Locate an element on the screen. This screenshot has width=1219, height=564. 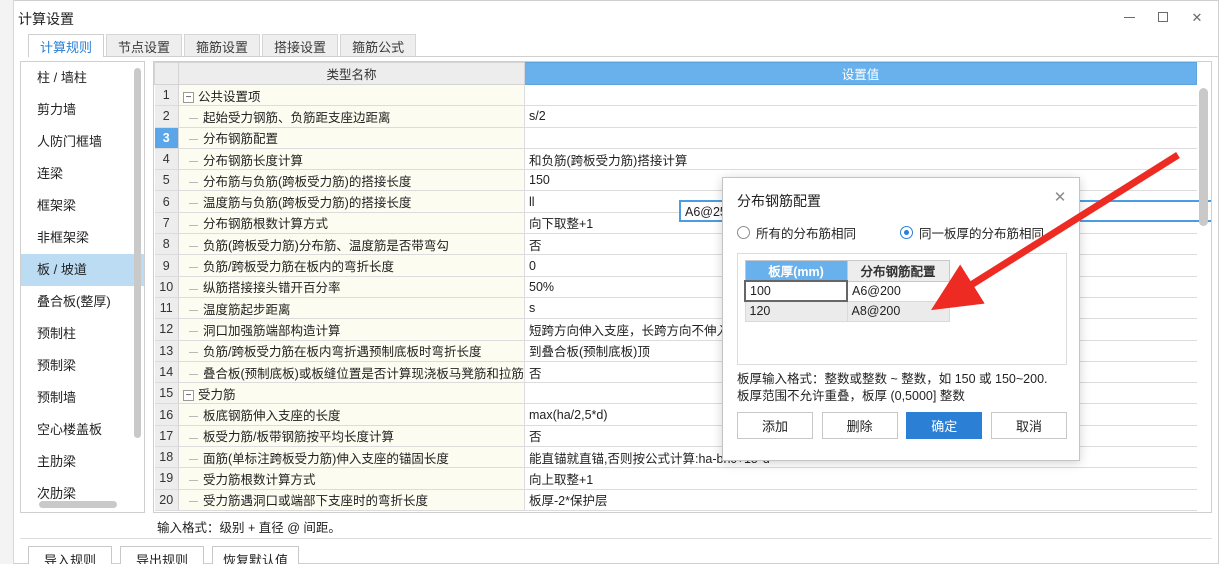
maximize-icon is located at coordinates (1163, 17).